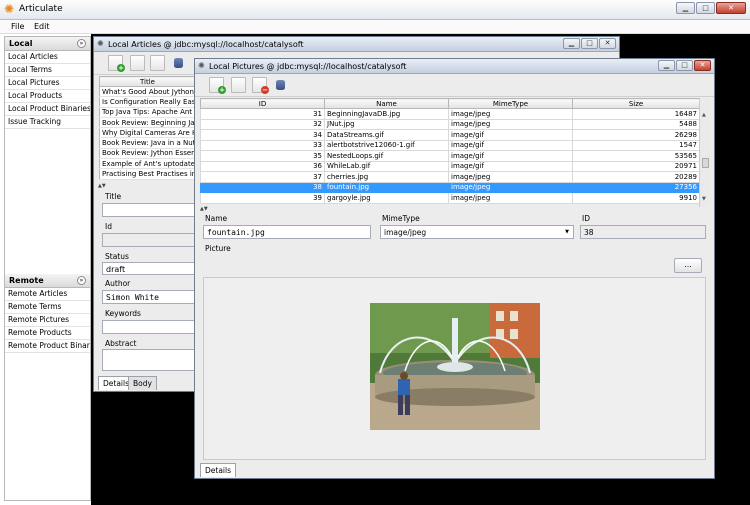  I want to click on name-field: fountain.jpg, so click(287, 232).